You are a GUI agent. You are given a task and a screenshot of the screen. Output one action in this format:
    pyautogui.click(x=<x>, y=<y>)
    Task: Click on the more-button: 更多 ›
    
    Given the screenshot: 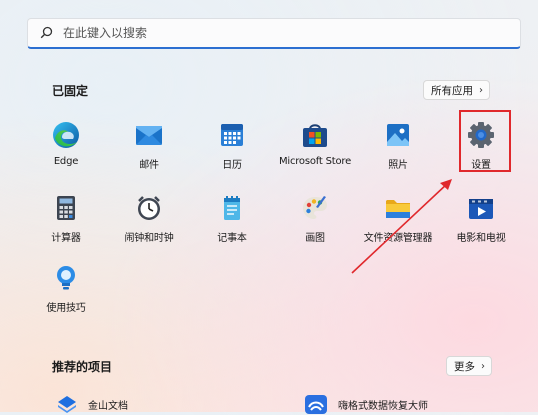 What is the action you would take?
    pyautogui.click(x=469, y=366)
    